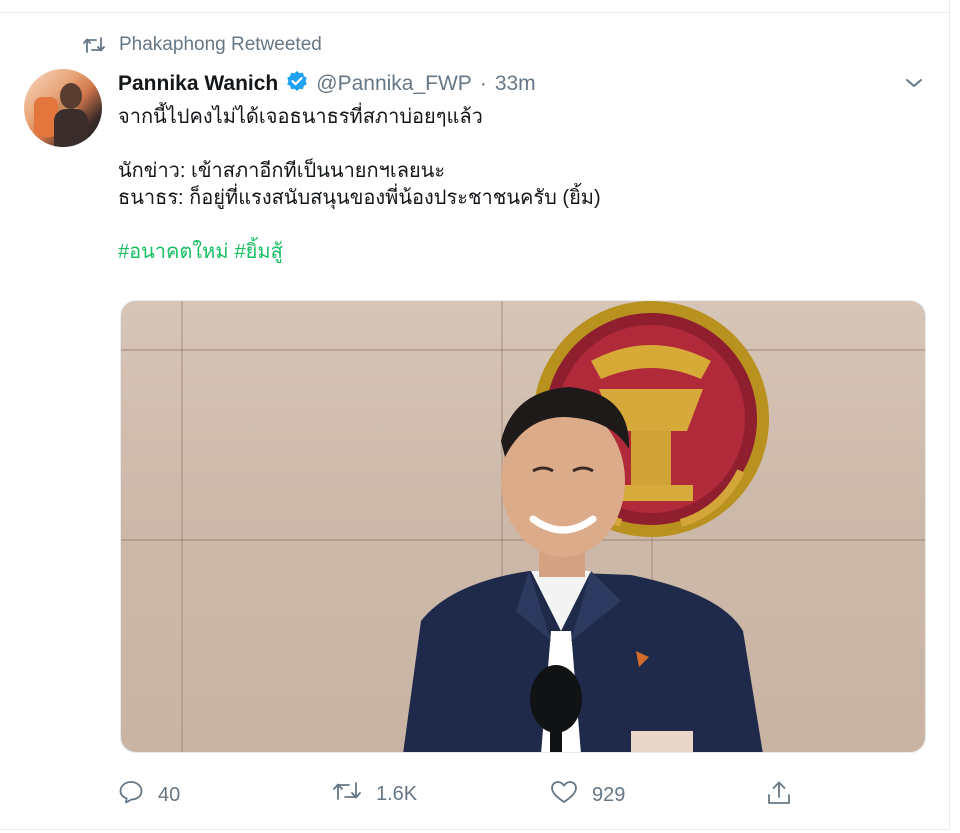  What do you see at coordinates (220, 45) in the screenshot?
I see `retweet-context-text: Phakaphong Retweeted` at bounding box center [220, 45].